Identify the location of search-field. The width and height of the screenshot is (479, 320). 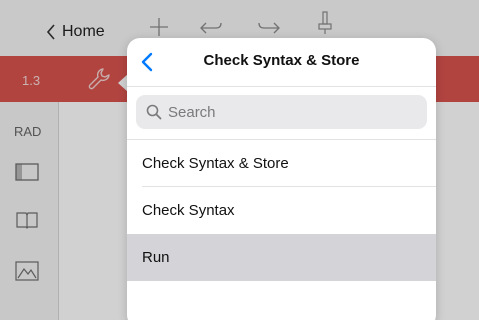
(281, 112).